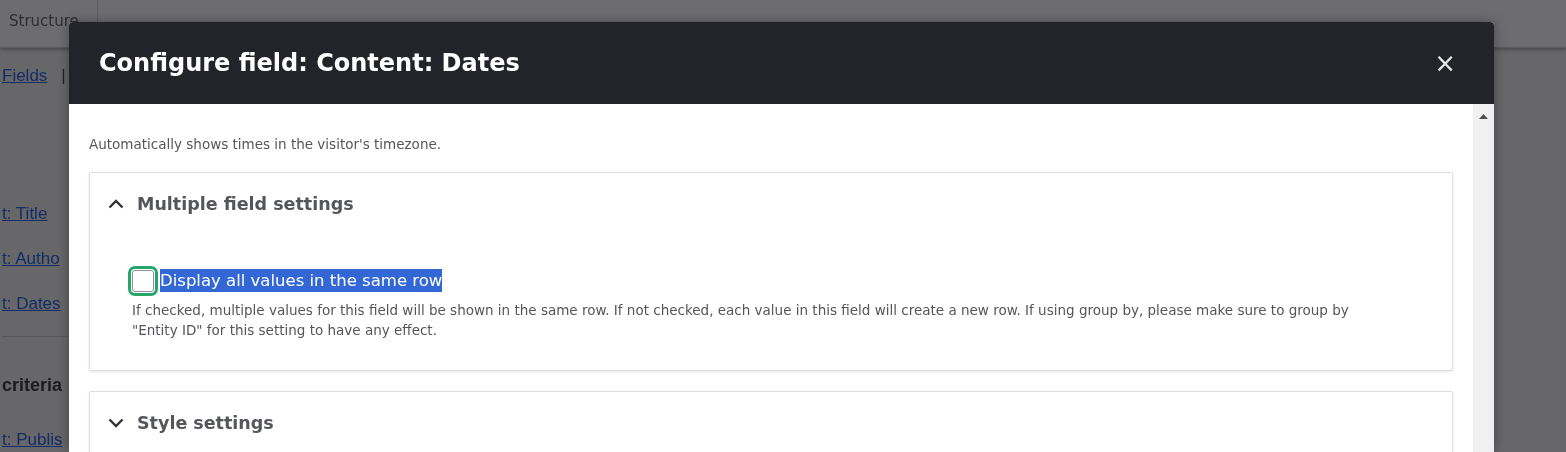 The image size is (1566, 452). What do you see at coordinates (31, 304) in the screenshot?
I see `field-link: t: Dates` at bounding box center [31, 304].